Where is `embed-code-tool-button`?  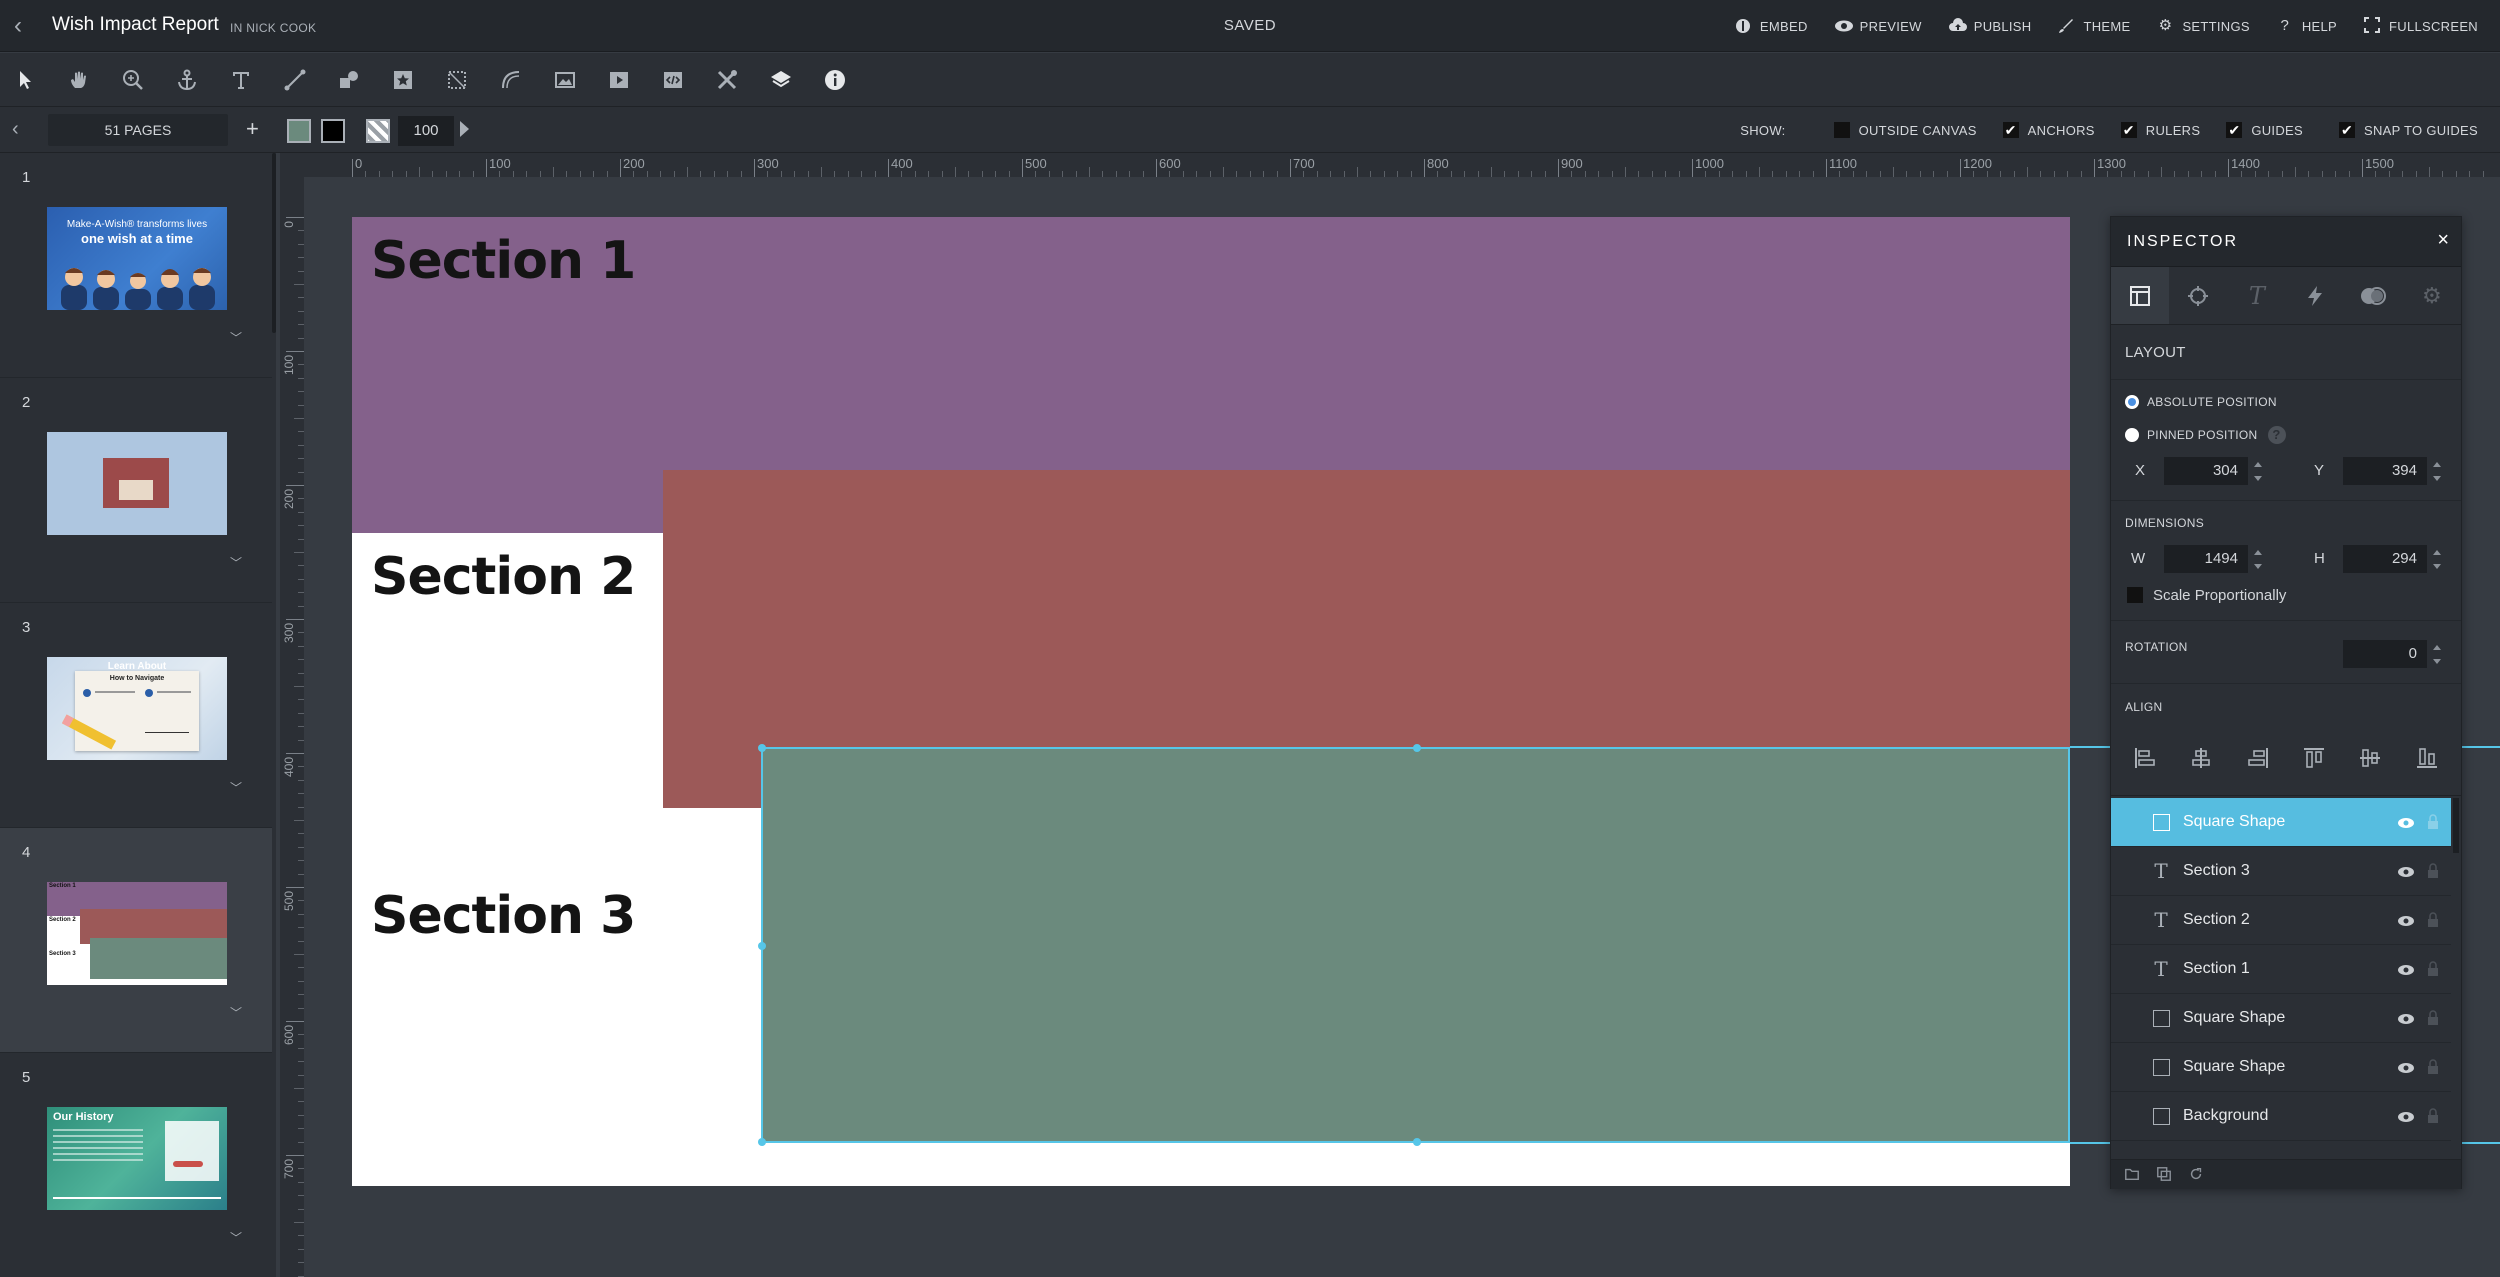 embed-code-tool-button is located at coordinates (673, 80).